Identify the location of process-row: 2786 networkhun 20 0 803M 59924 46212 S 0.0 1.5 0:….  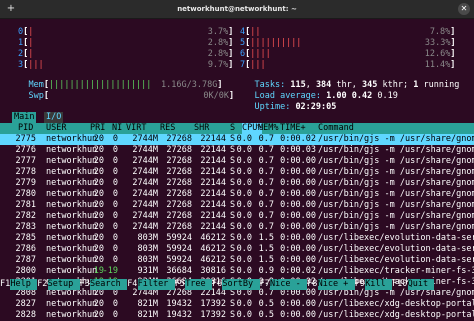
(237, 249).